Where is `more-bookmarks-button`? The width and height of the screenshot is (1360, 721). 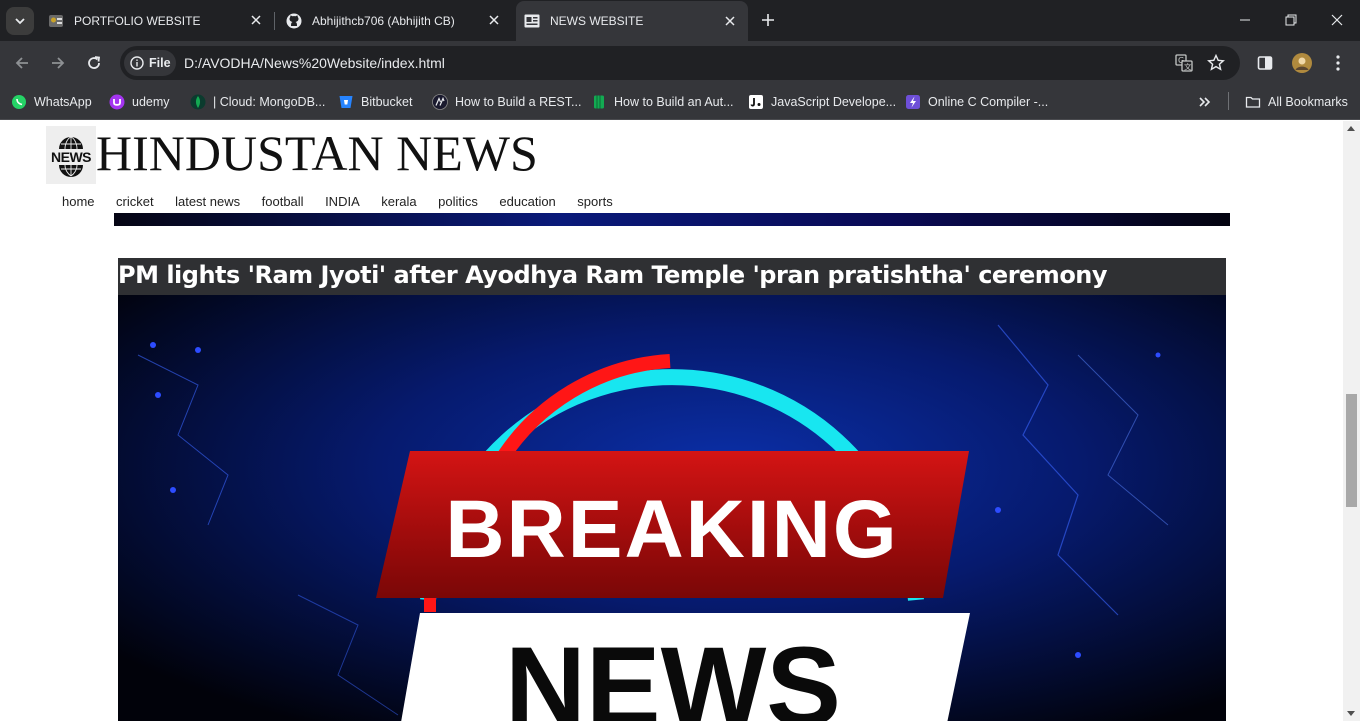
more-bookmarks-button is located at coordinates (1205, 102).